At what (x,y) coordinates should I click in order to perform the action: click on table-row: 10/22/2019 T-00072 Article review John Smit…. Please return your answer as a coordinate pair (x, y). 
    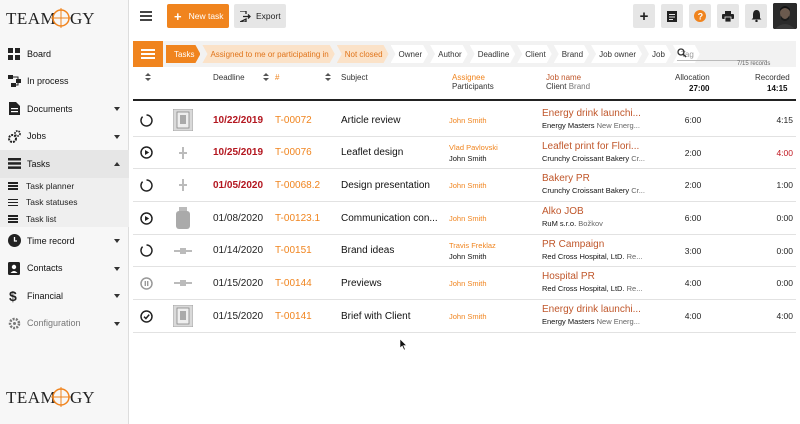
    Looking at the image, I should click on (464, 120).